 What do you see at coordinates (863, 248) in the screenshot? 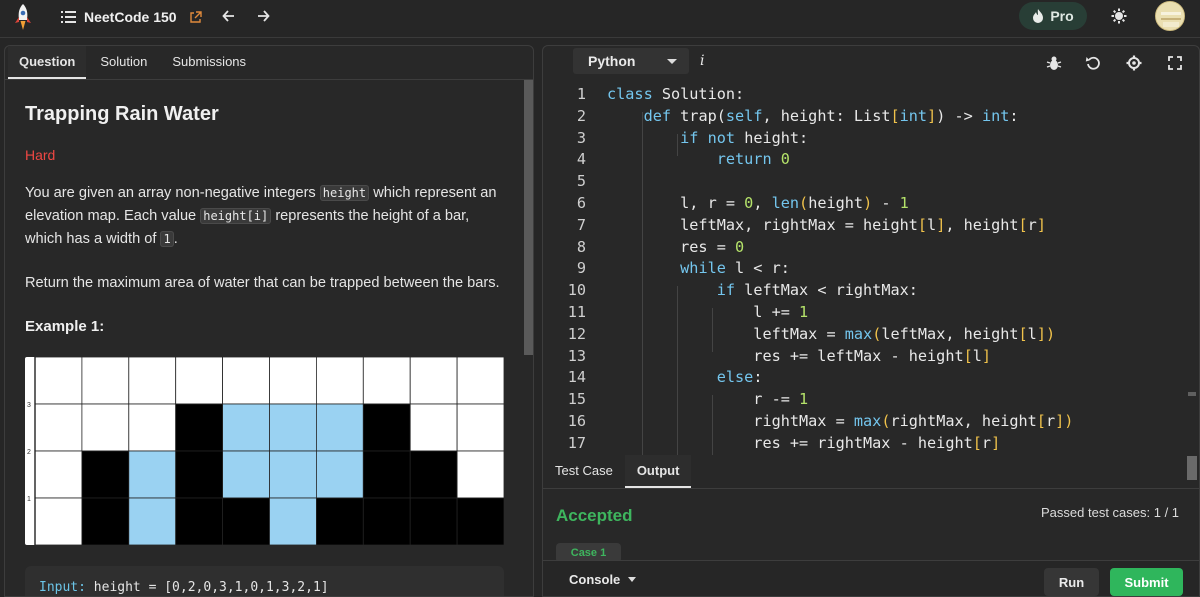
I see `code-line: 8 res = 0` at bounding box center [863, 248].